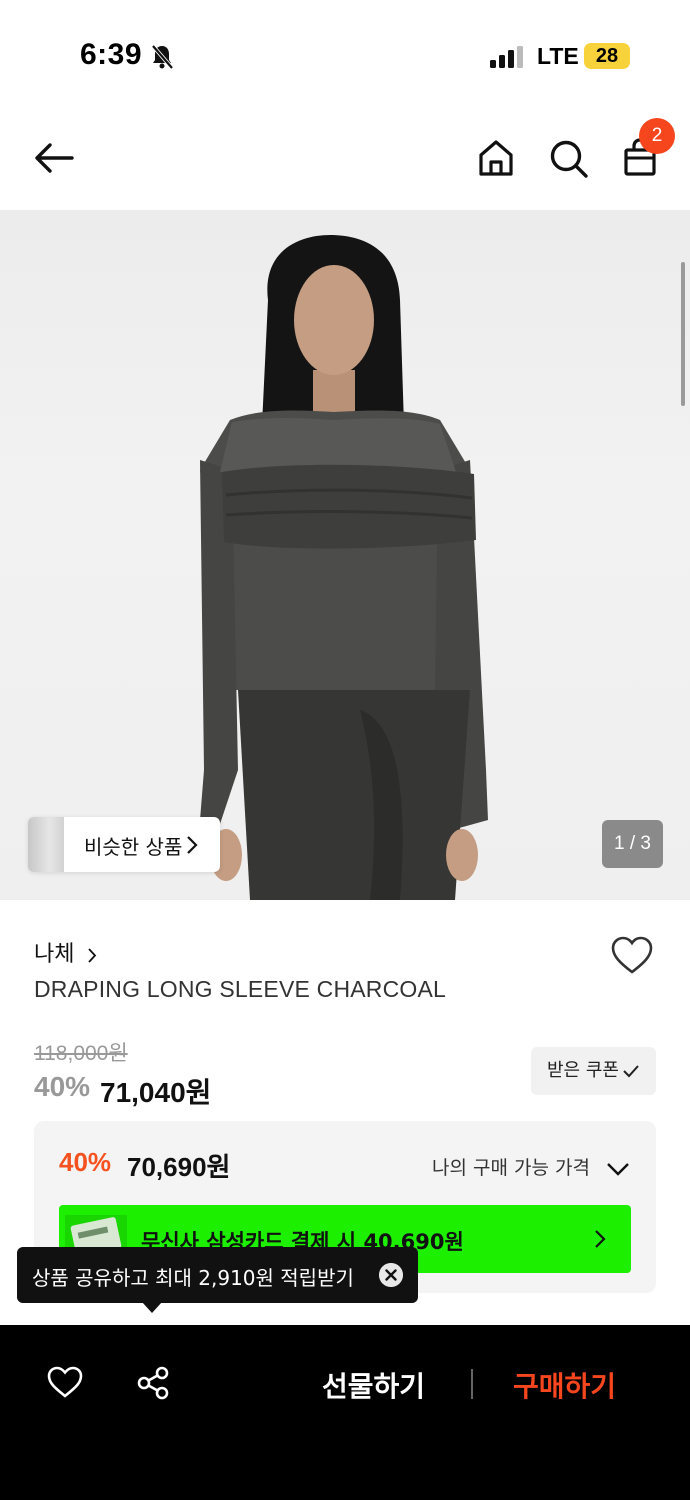  I want to click on home-icon, so click(496, 158).